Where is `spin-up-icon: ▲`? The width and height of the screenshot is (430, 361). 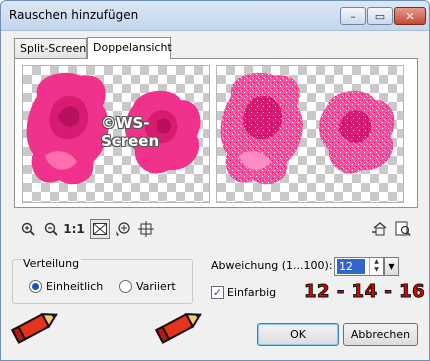 spin-up-icon: ▲ is located at coordinates (376, 262).